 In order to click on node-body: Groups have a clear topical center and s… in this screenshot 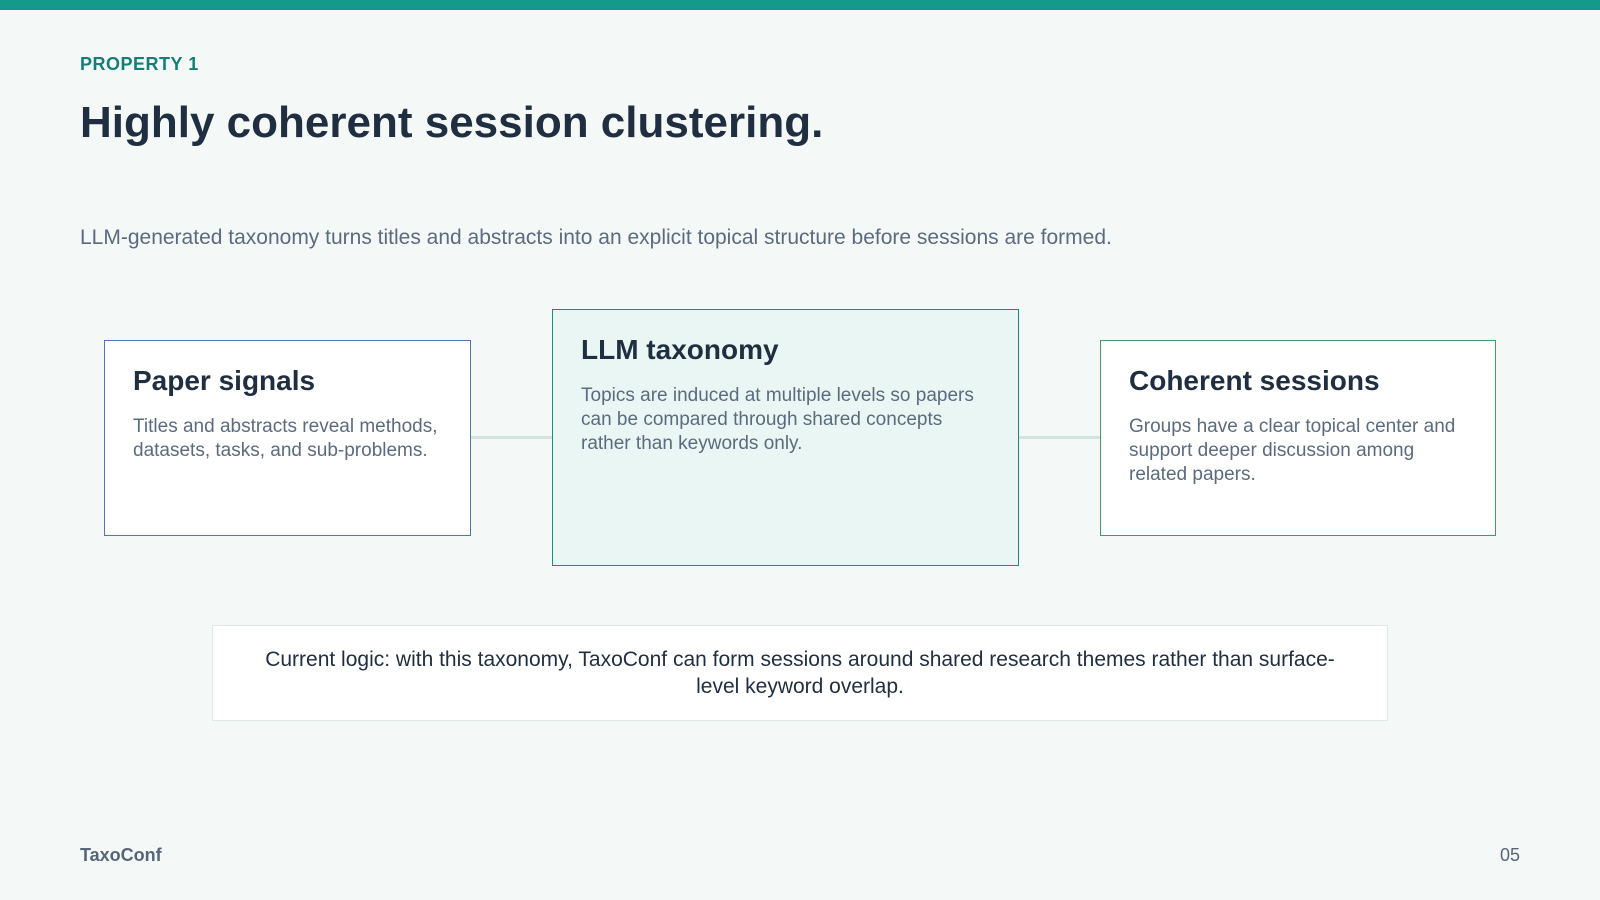, I will do `click(1292, 450)`.